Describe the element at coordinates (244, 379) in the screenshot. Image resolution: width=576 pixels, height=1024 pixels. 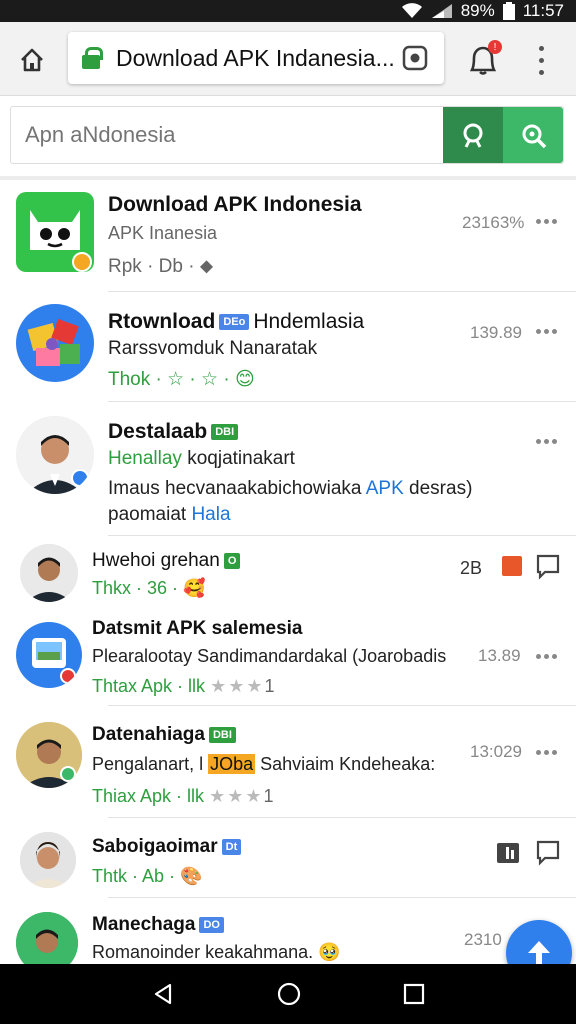
I see `emoji-icon: 😊` at that location.